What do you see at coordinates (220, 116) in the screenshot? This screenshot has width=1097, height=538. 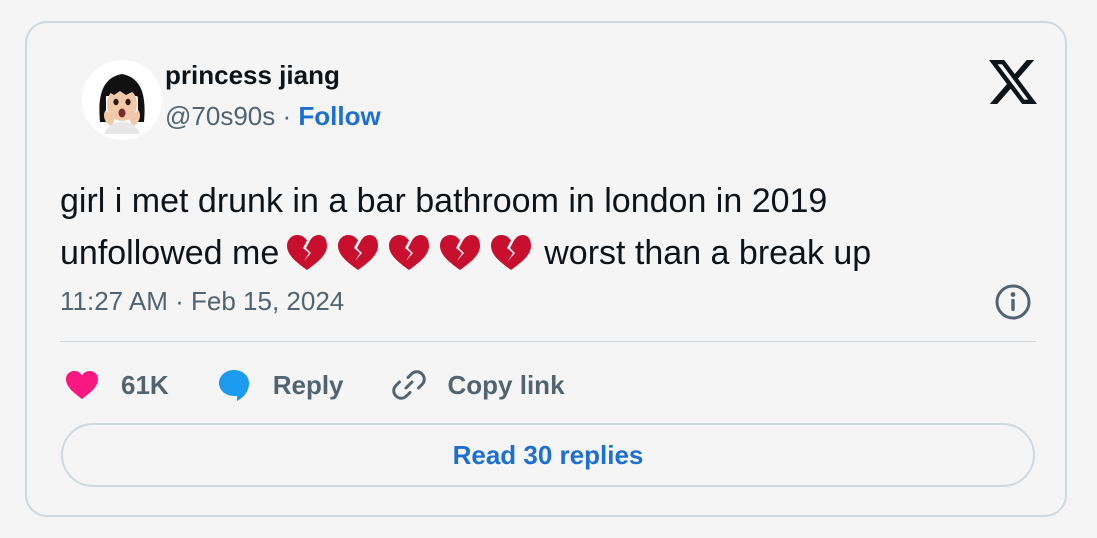 I see `author-handle: @70s90s` at bounding box center [220, 116].